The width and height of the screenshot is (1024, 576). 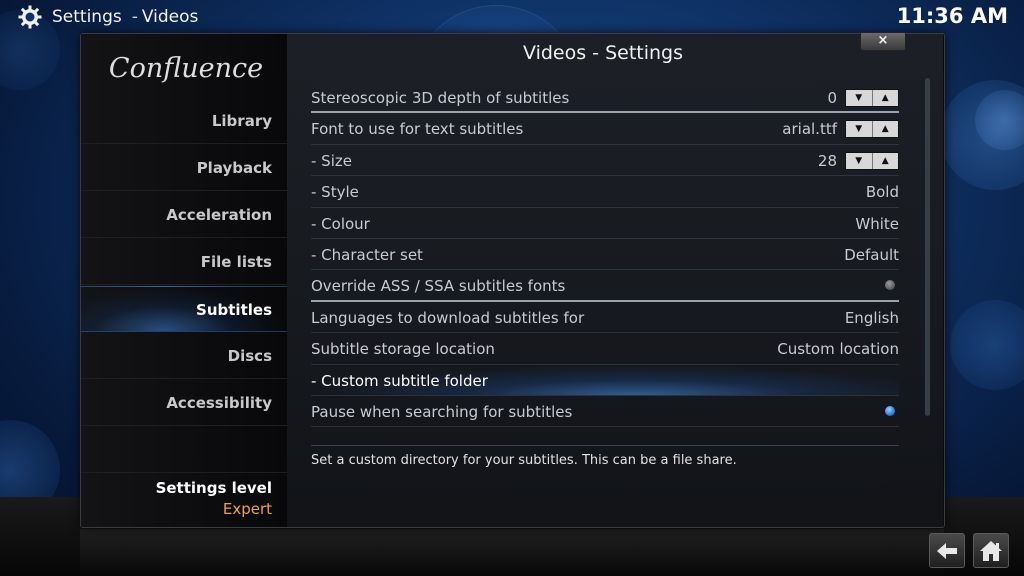 I want to click on close-button: ×, so click(x=883, y=41).